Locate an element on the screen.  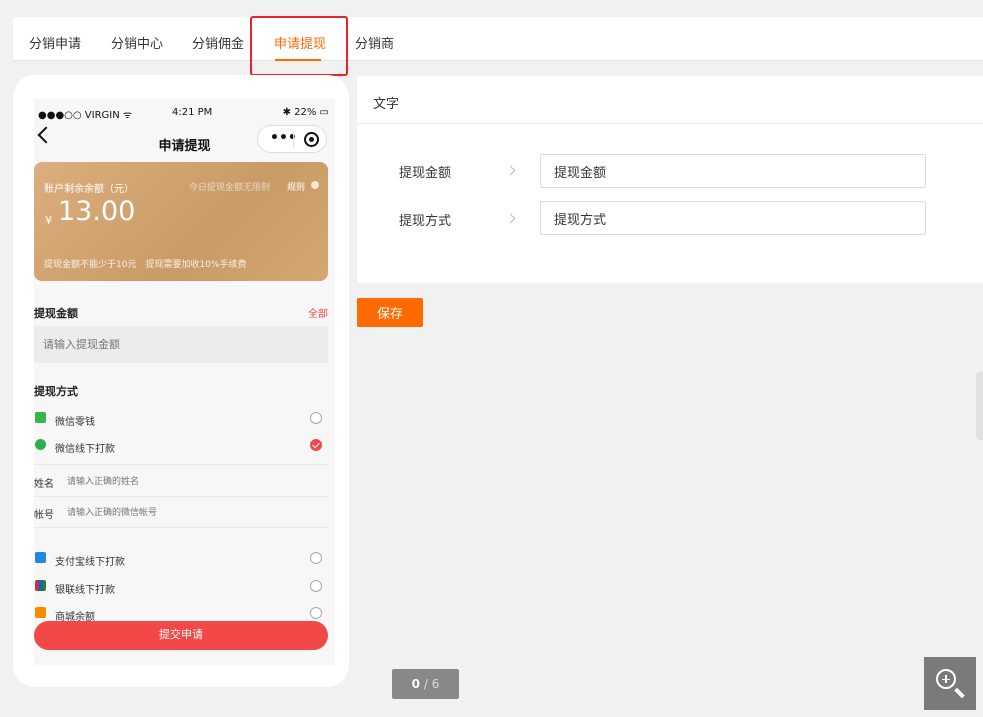
name-label: 姓名 is located at coordinates (44, 484).